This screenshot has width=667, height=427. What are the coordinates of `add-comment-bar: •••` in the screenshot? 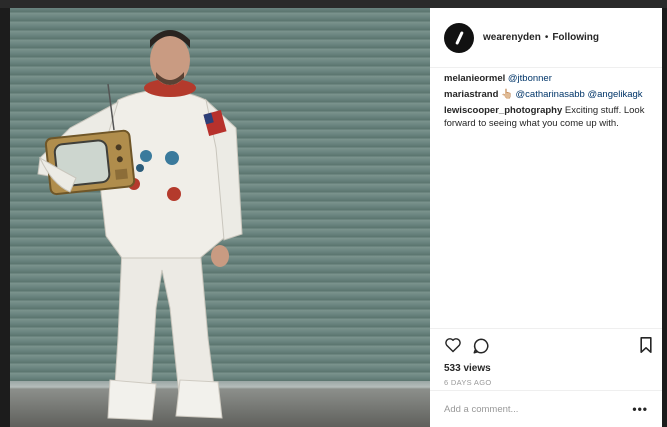 It's located at (546, 408).